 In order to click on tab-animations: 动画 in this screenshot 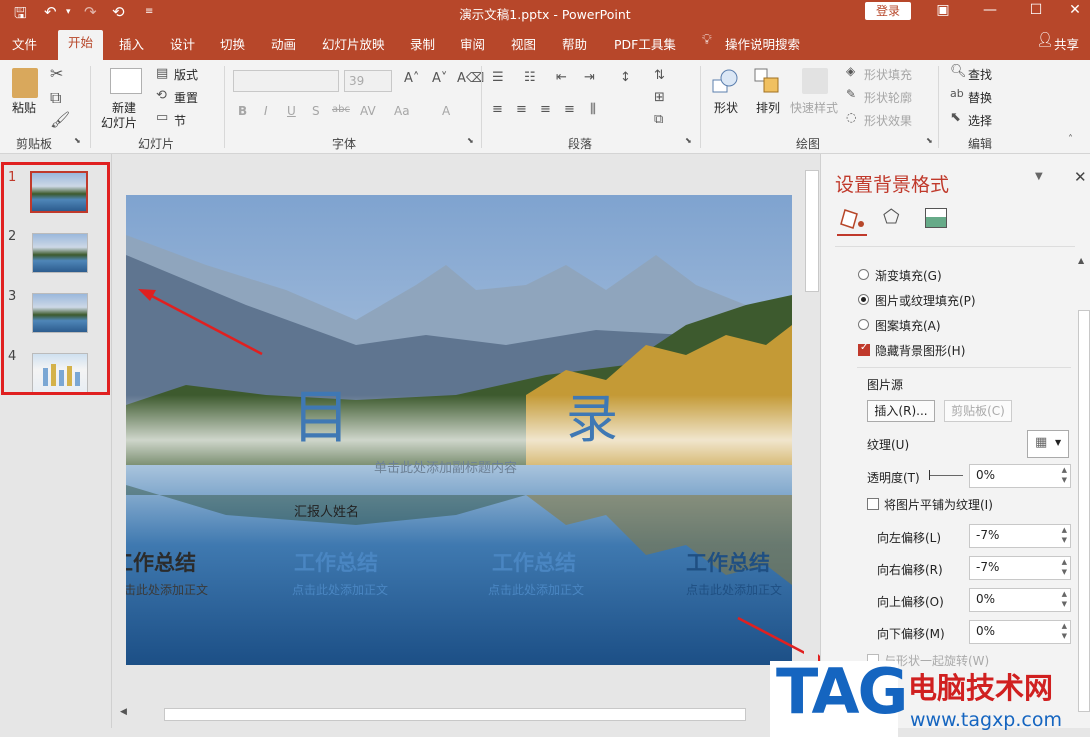, I will do `click(283, 43)`.